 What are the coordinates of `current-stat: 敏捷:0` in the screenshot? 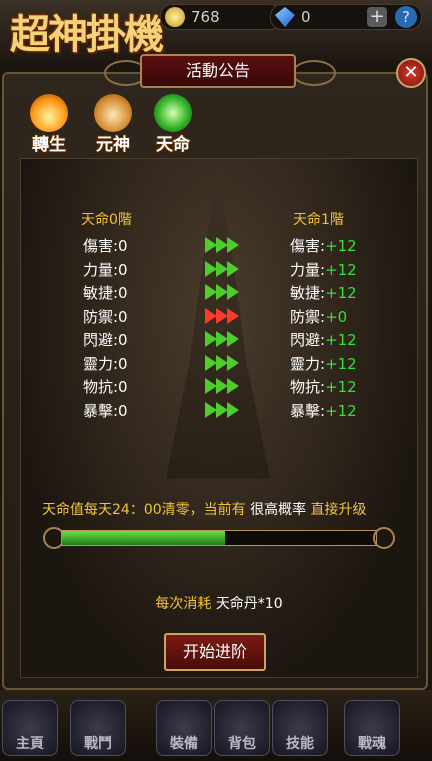 It's located at (105, 293).